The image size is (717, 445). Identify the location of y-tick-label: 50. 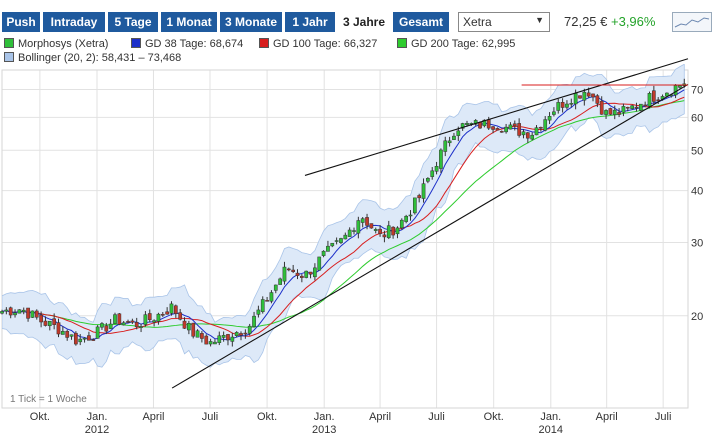
(697, 151).